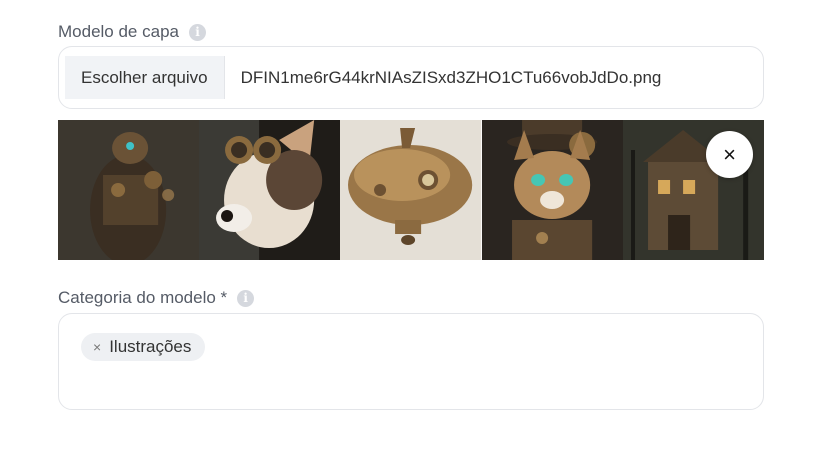 This screenshot has width=820, height=467. I want to click on preview-tile-steampunk-cat, so click(552, 190).